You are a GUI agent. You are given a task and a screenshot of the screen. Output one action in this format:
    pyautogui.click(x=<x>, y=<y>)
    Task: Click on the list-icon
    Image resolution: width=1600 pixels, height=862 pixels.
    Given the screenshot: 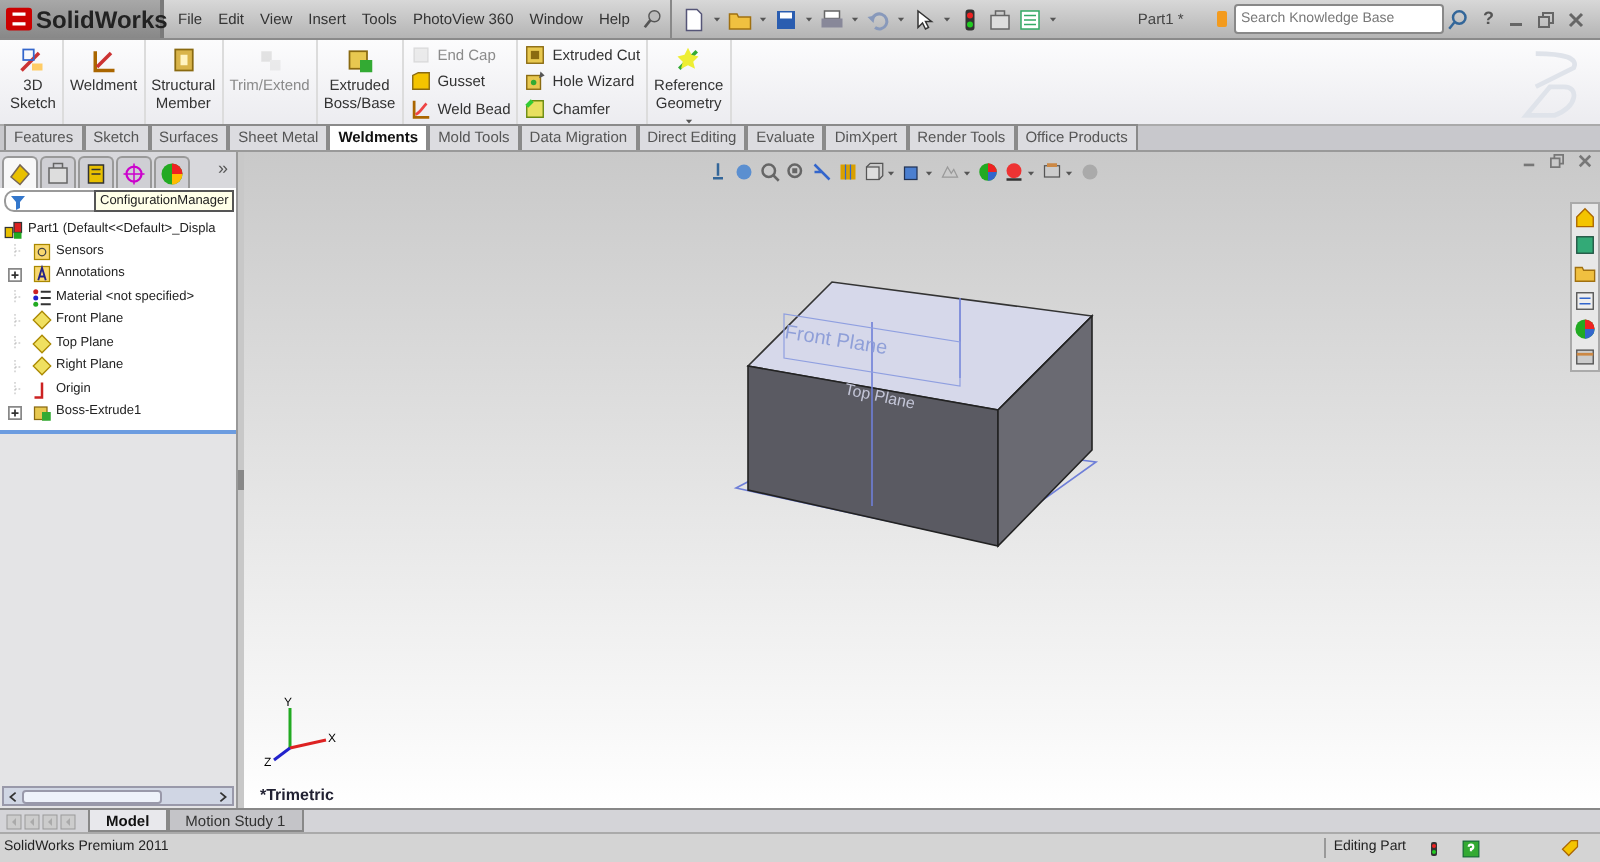 What is the action you would take?
    pyautogui.click(x=1029, y=19)
    